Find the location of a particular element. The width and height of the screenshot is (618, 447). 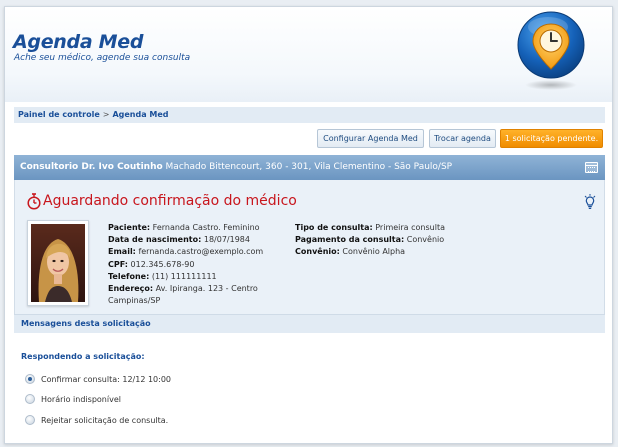

switch-agenda-button: Trocar agenda is located at coordinates (462, 138).